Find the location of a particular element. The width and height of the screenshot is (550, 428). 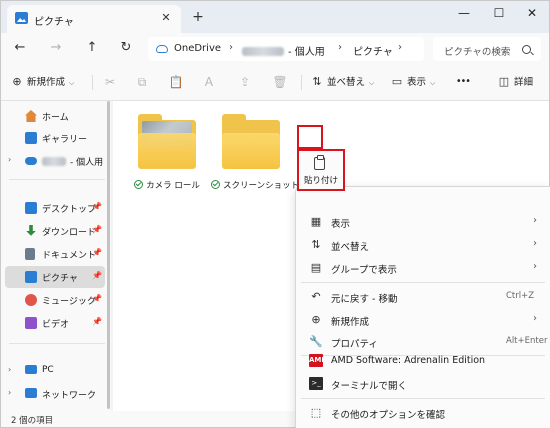

folder-screenshots: スクリーンショット is located at coordinates (255, 150).